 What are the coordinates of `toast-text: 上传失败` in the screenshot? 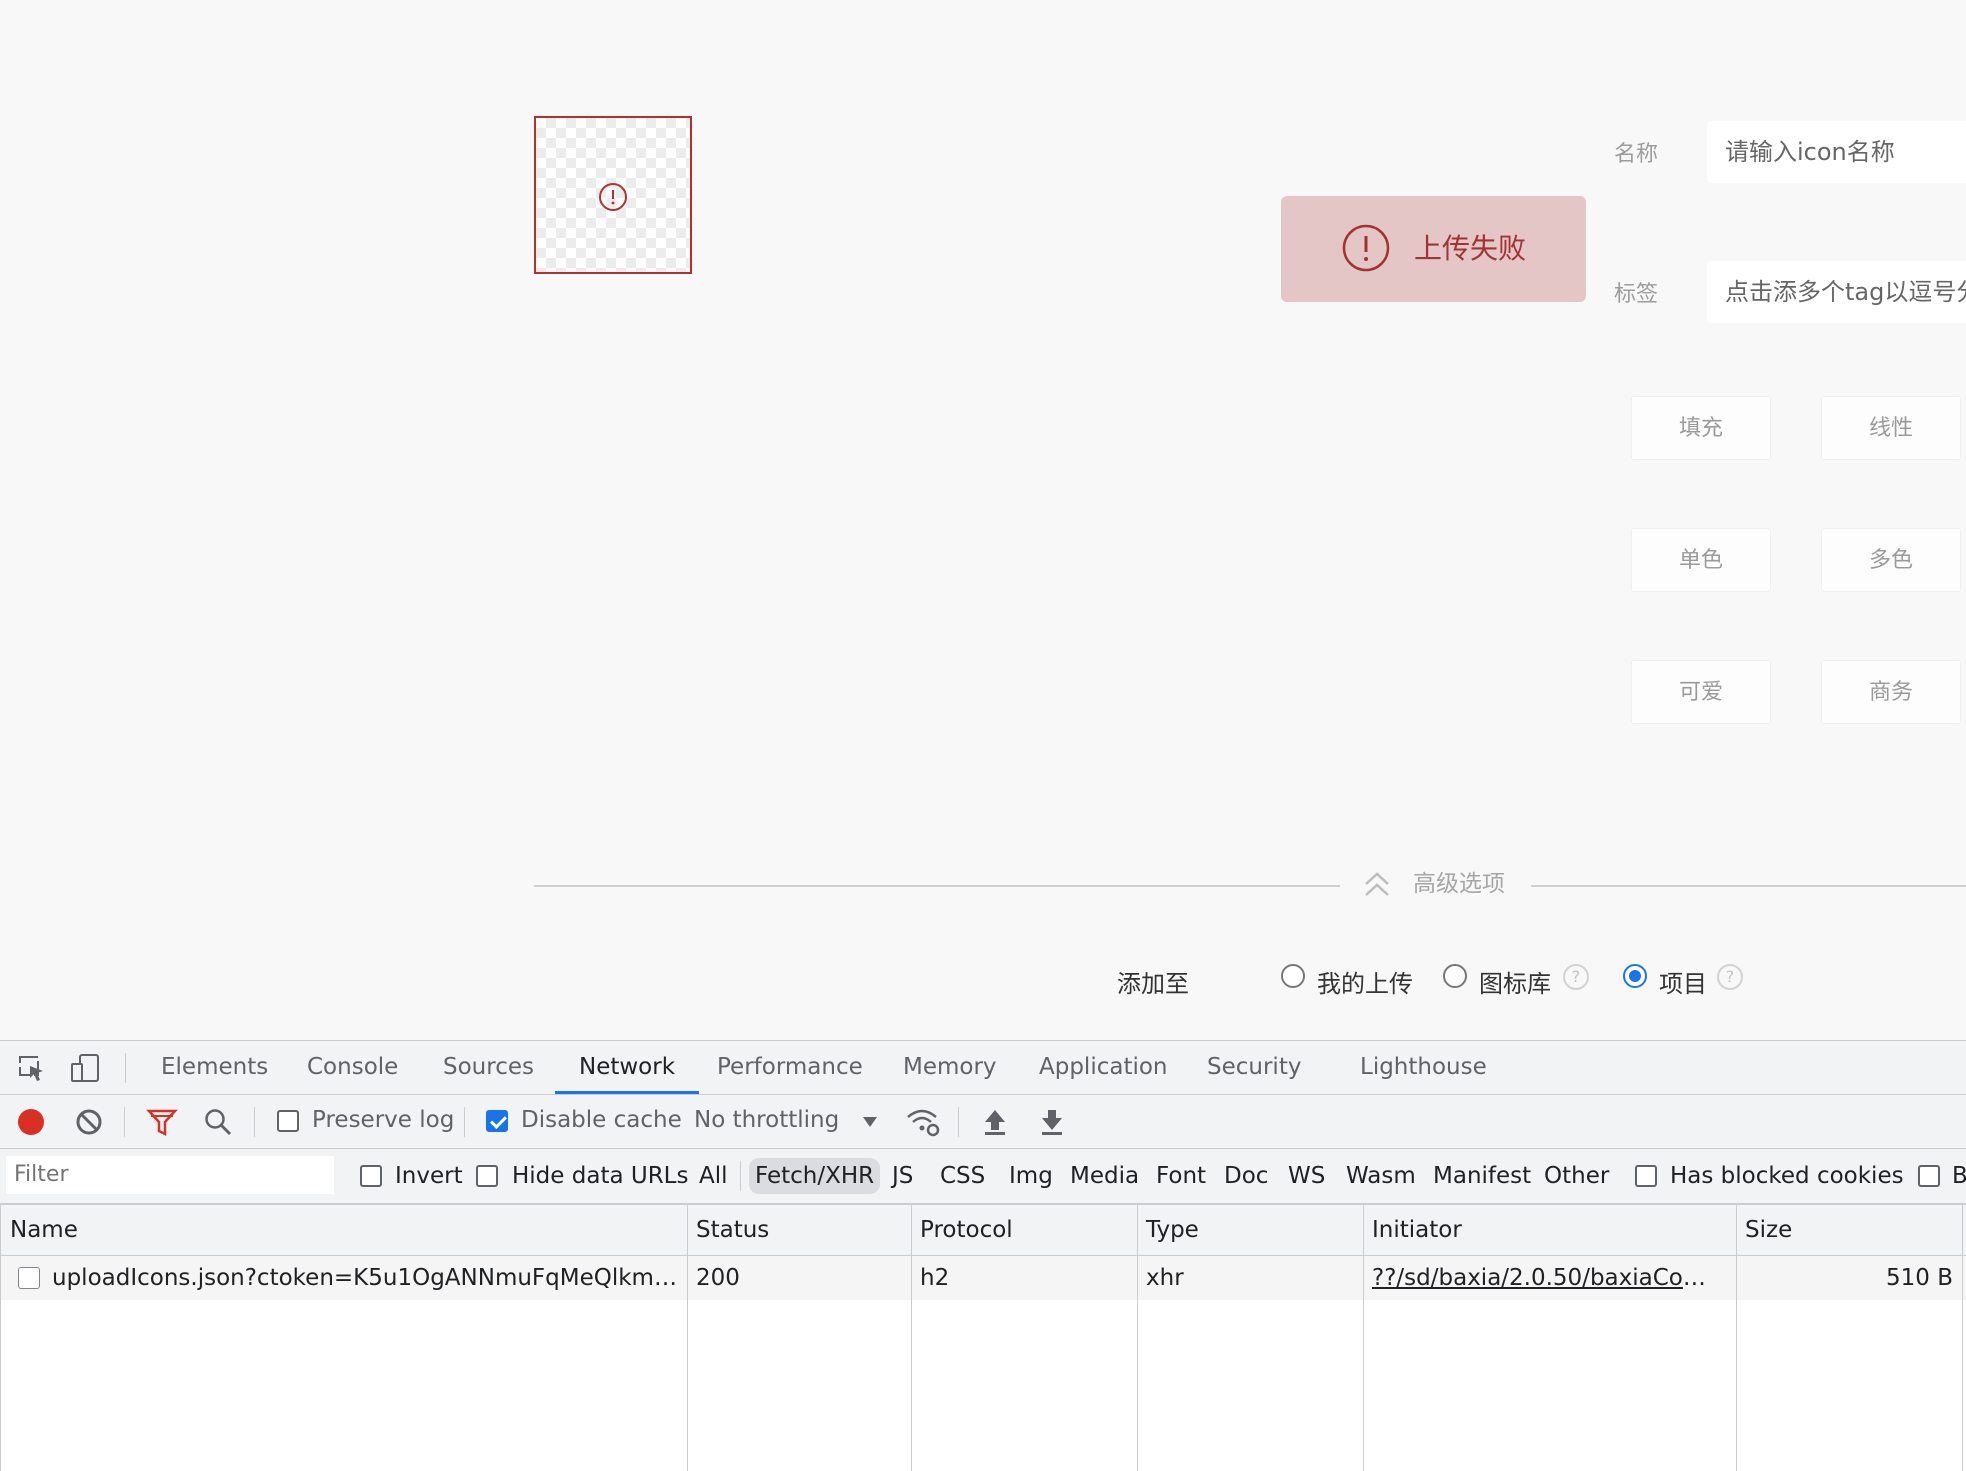 It's located at (1470, 248).